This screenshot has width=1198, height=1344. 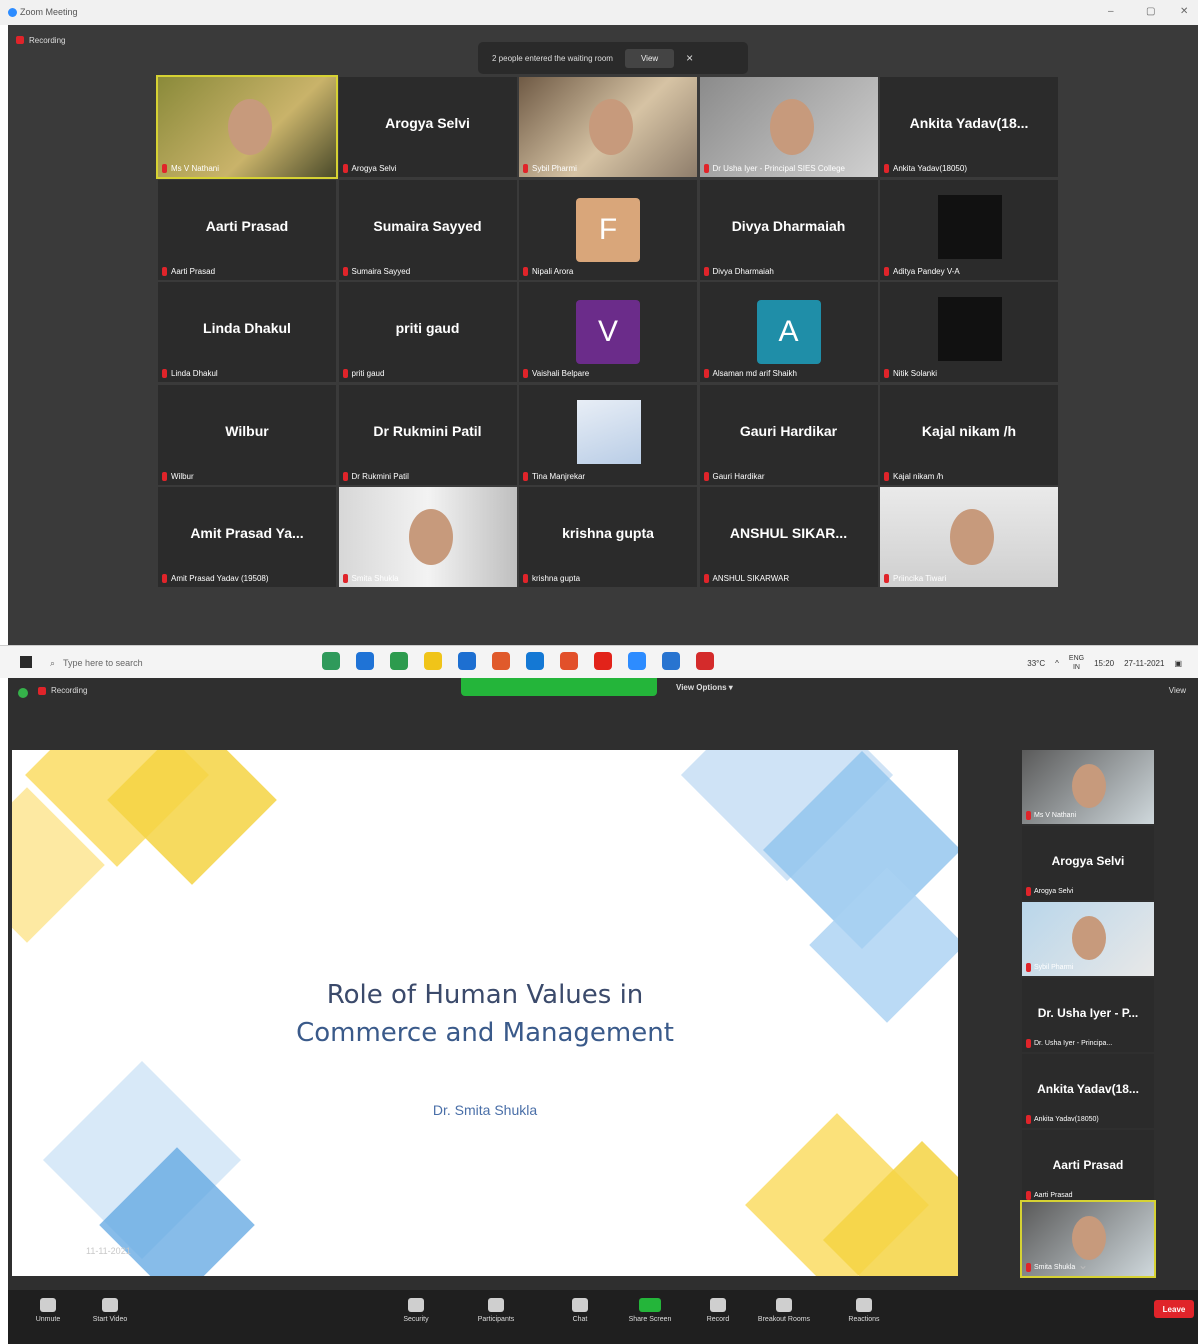 I want to click on excel-icon, so click(x=399, y=661).